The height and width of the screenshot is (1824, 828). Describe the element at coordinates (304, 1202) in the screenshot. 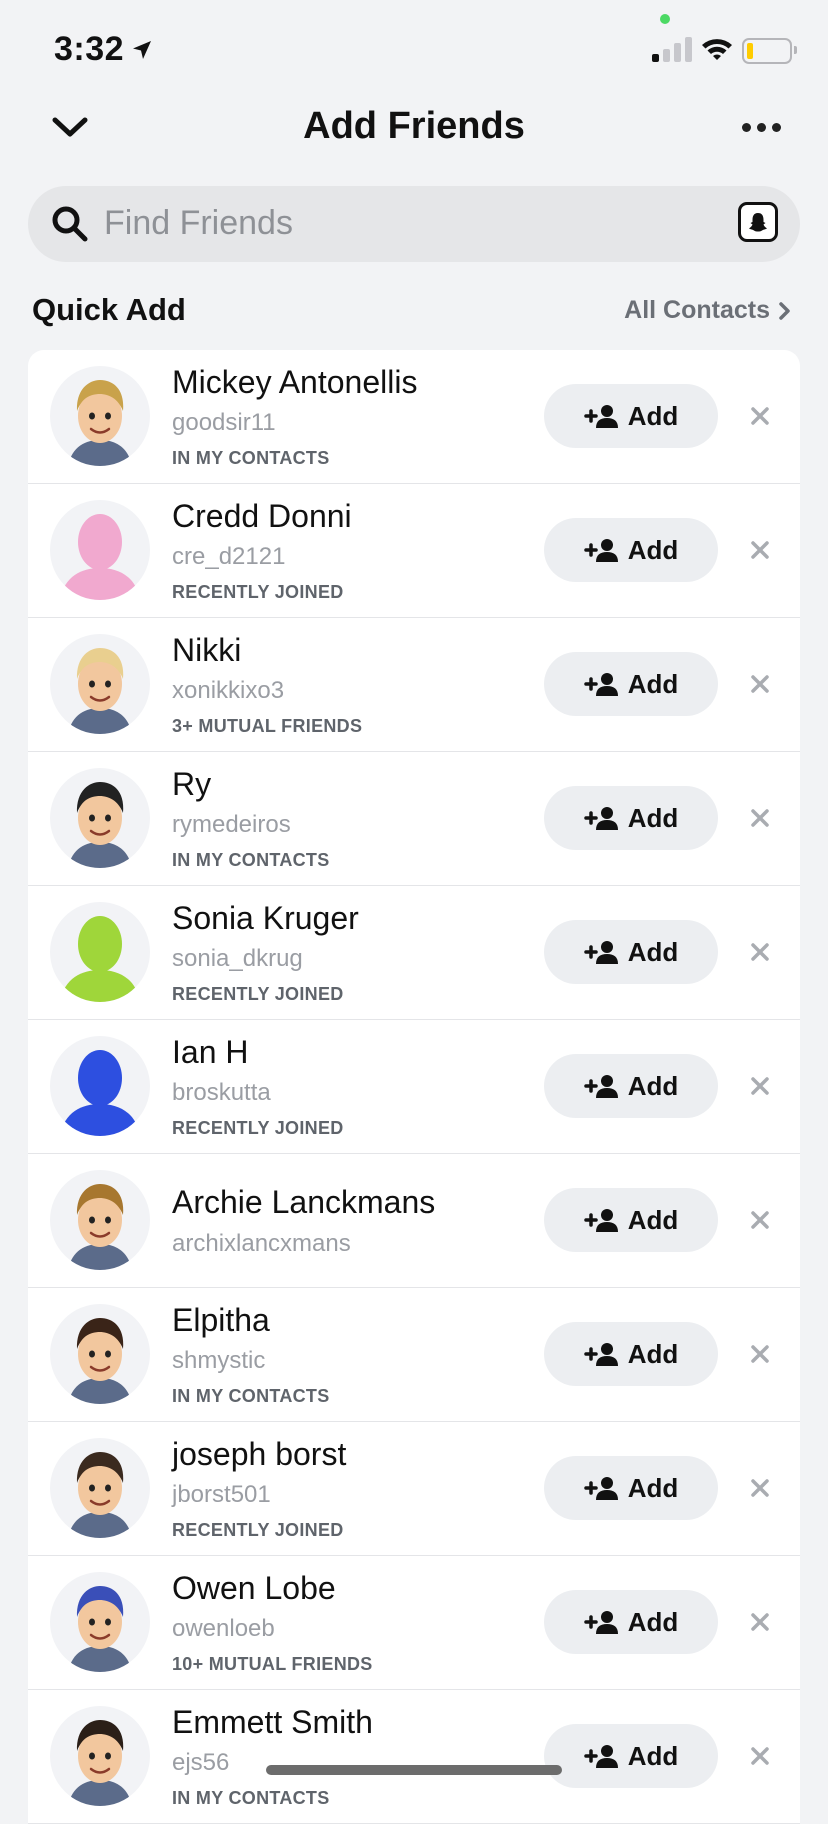

I see `friend-name: Archie Lanckmans` at that location.